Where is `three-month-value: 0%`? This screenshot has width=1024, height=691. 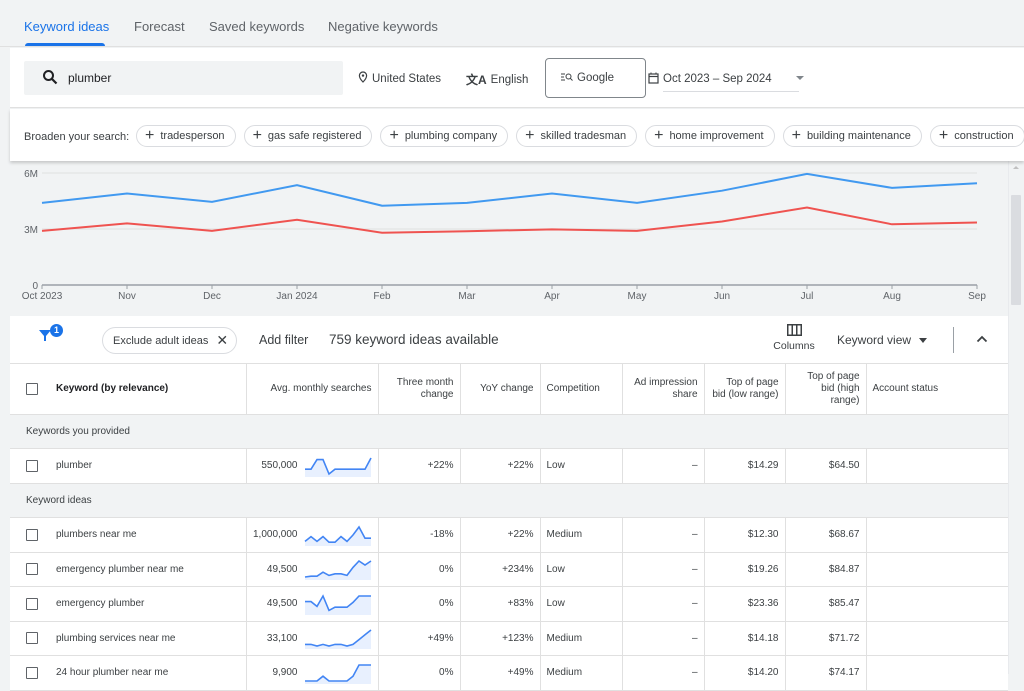
three-month-value: 0% is located at coordinates (446, 569).